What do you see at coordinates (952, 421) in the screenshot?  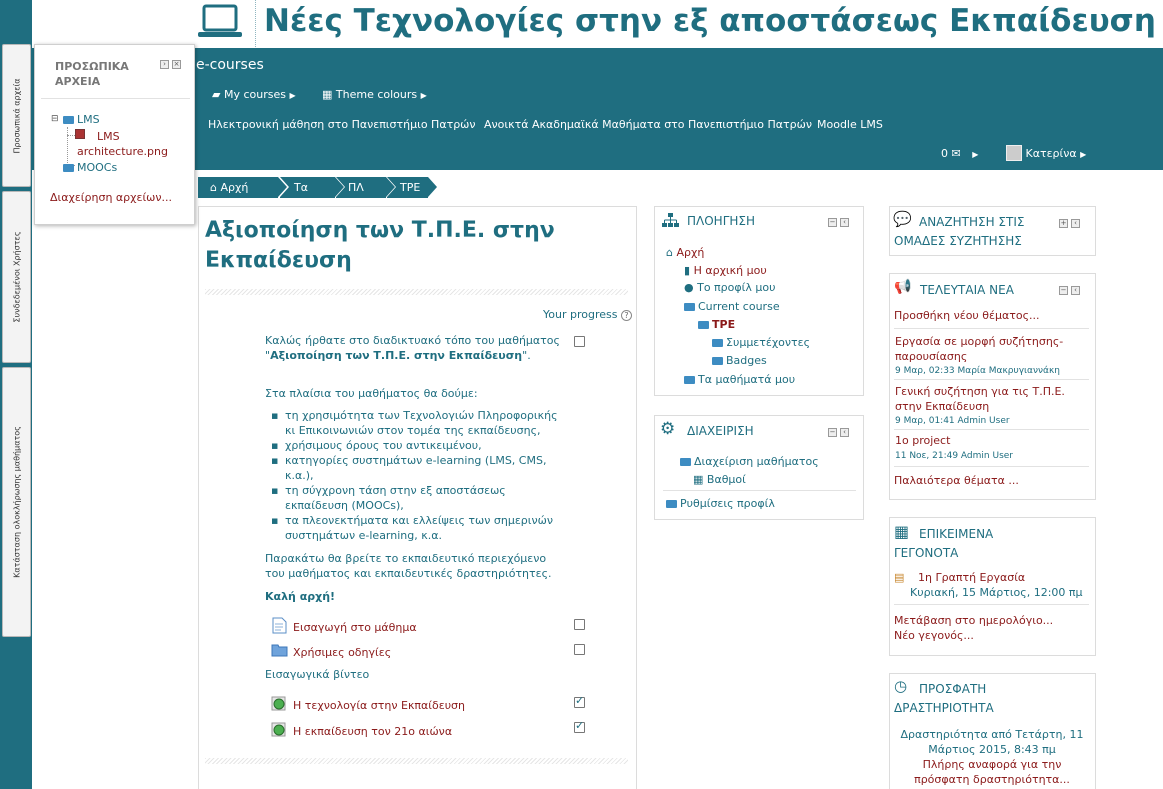 I see `news-item-meta: 9 Μαρ, 01:41 Admin User` at bounding box center [952, 421].